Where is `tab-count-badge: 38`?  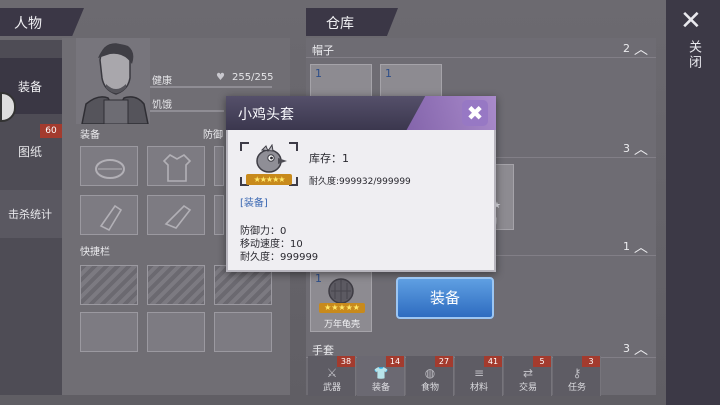 tab-count-badge: 38 is located at coordinates (346, 361).